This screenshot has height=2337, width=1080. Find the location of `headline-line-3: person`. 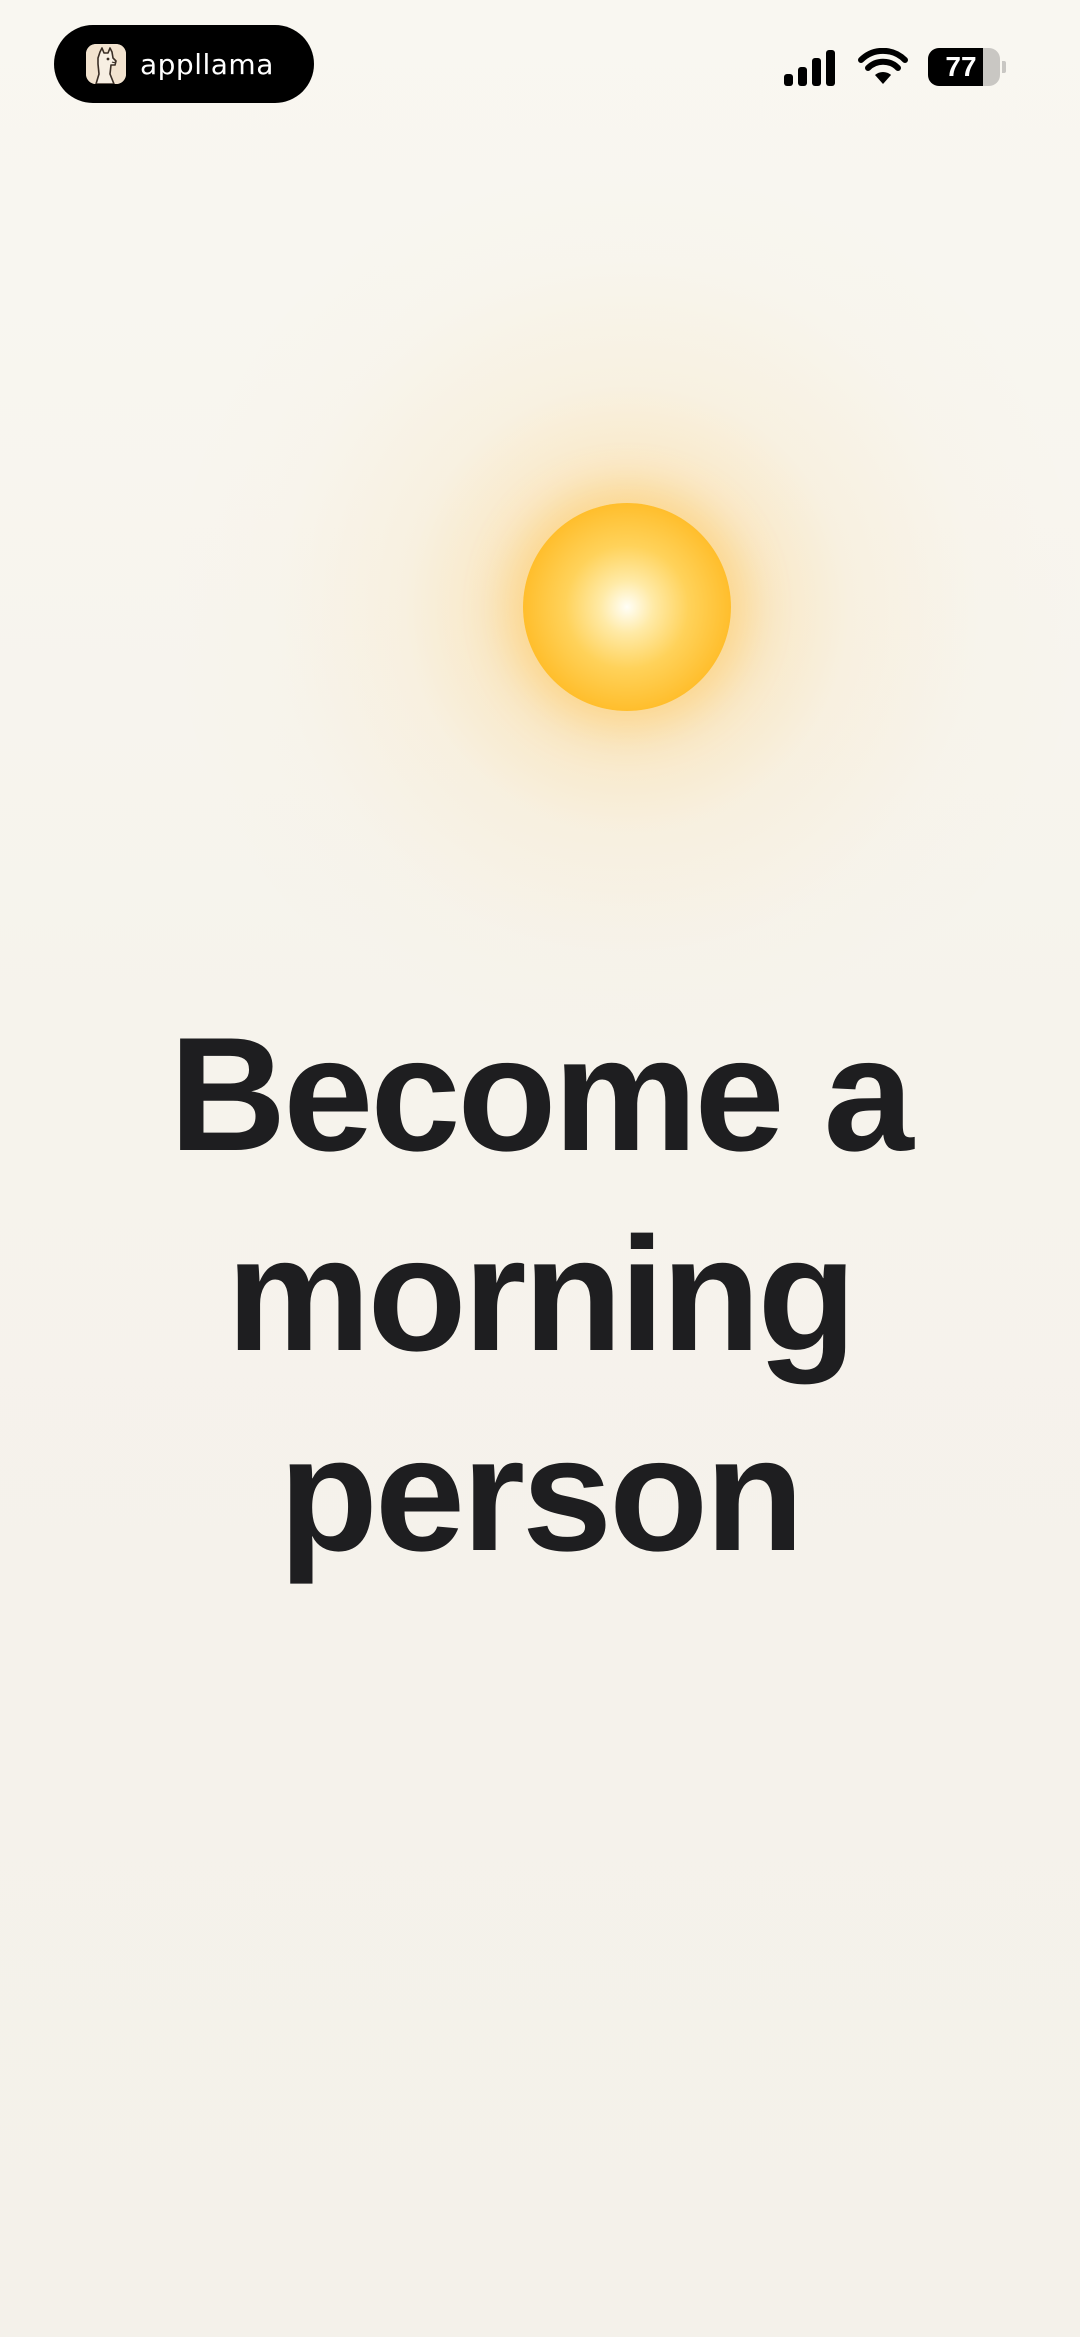

headline-line-3: person is located at coordinates (541, 1494).